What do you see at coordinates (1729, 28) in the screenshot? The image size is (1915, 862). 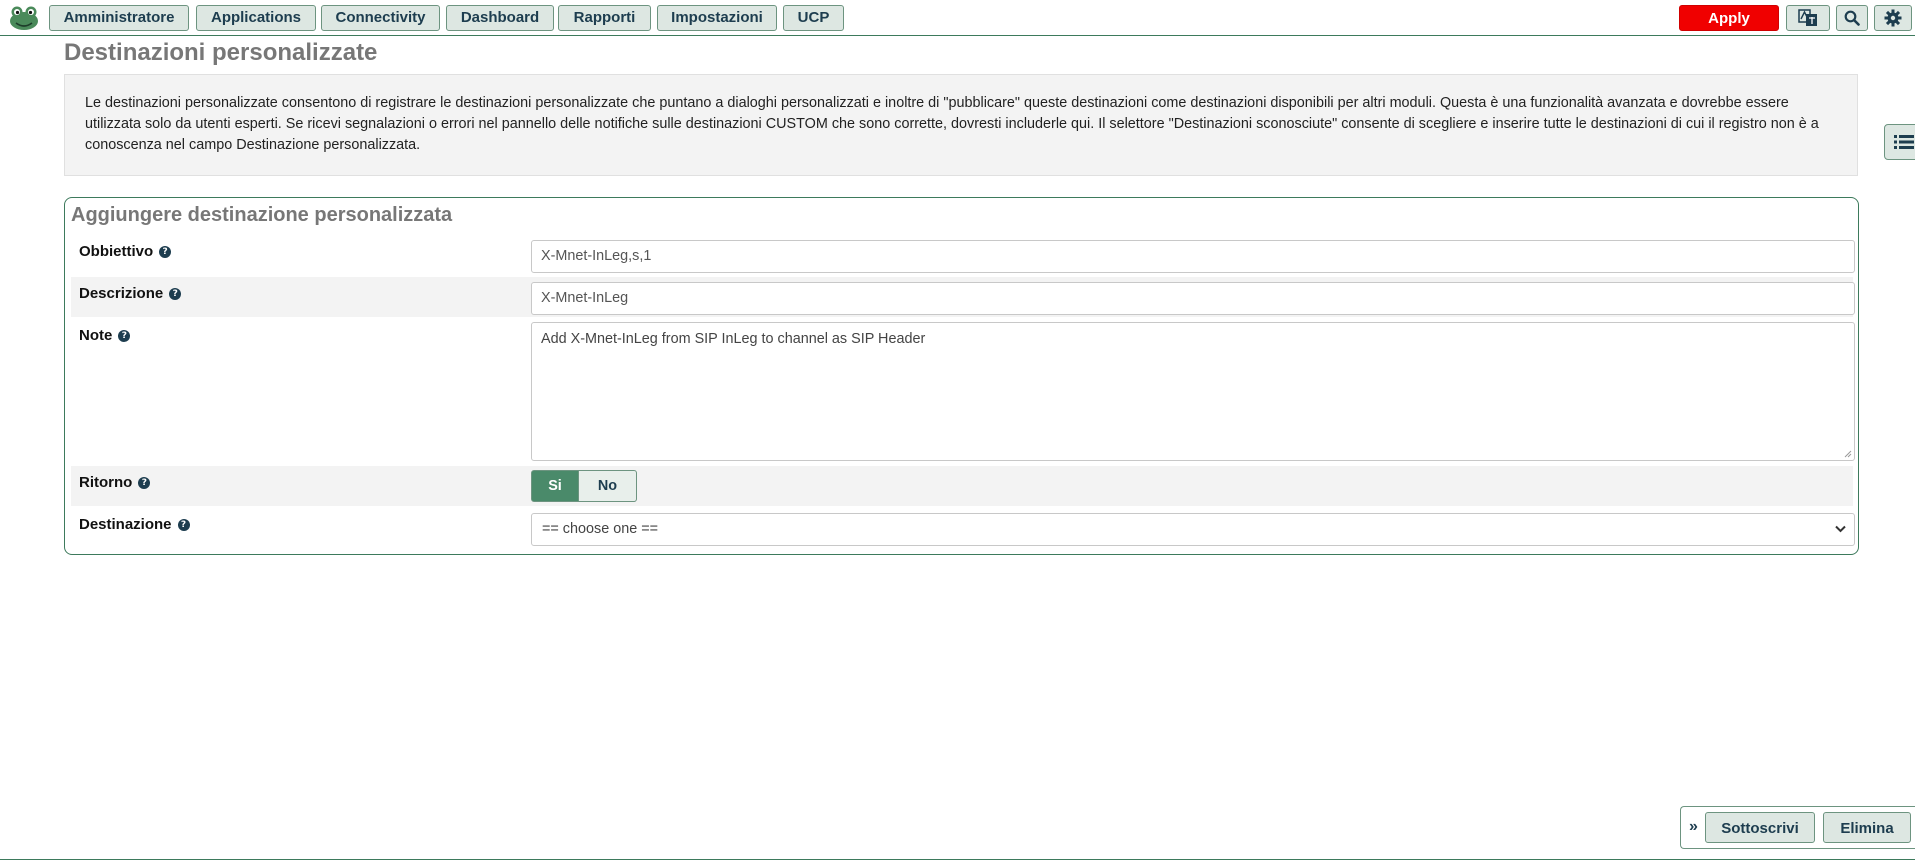 I see `apply-config-button: Apply Config` at bounding box center [1729, 28].